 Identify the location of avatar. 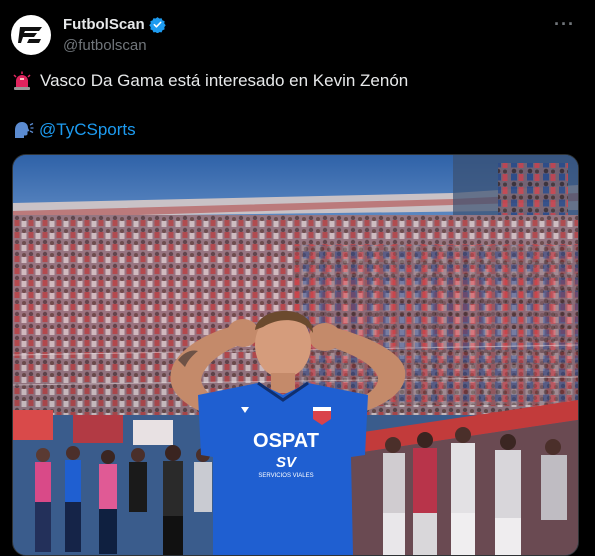
(31, 35).